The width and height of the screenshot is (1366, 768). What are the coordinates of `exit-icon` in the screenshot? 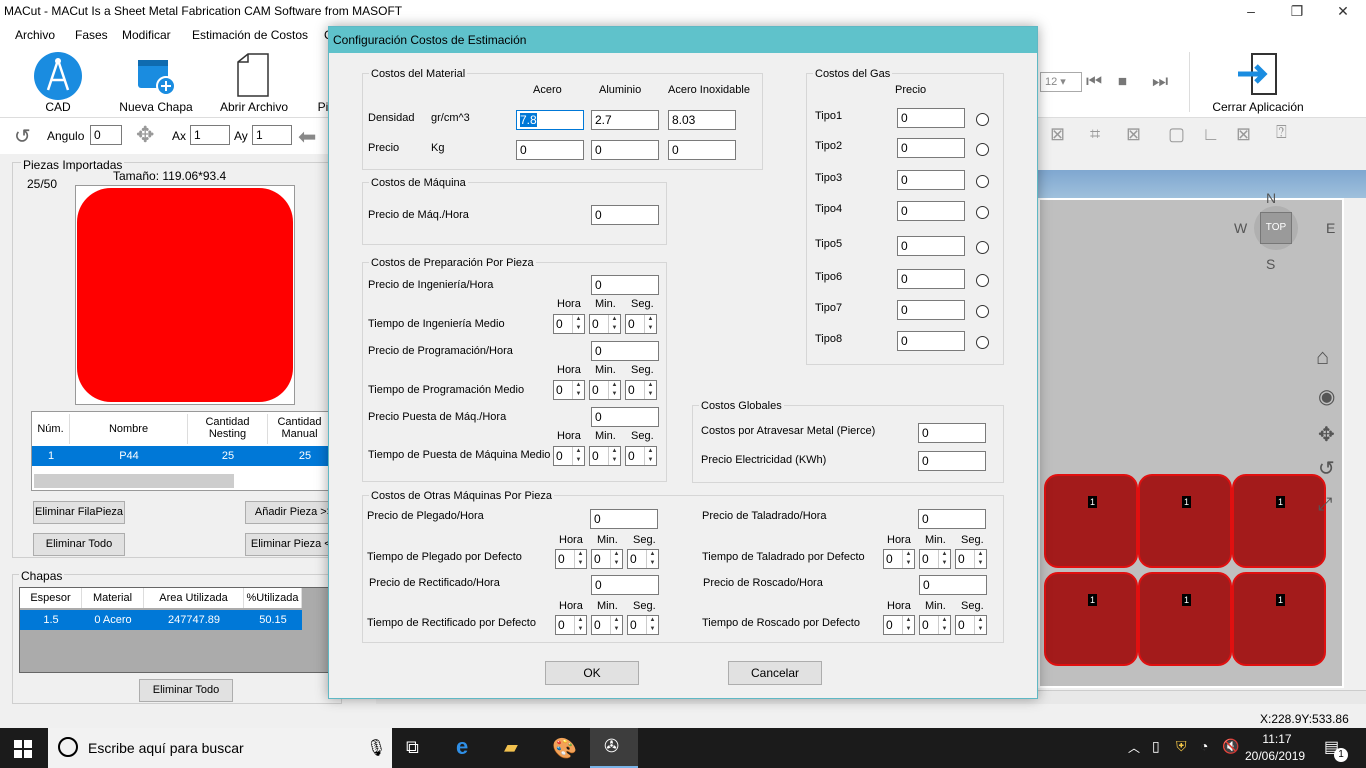 It's located at (1259, 74).